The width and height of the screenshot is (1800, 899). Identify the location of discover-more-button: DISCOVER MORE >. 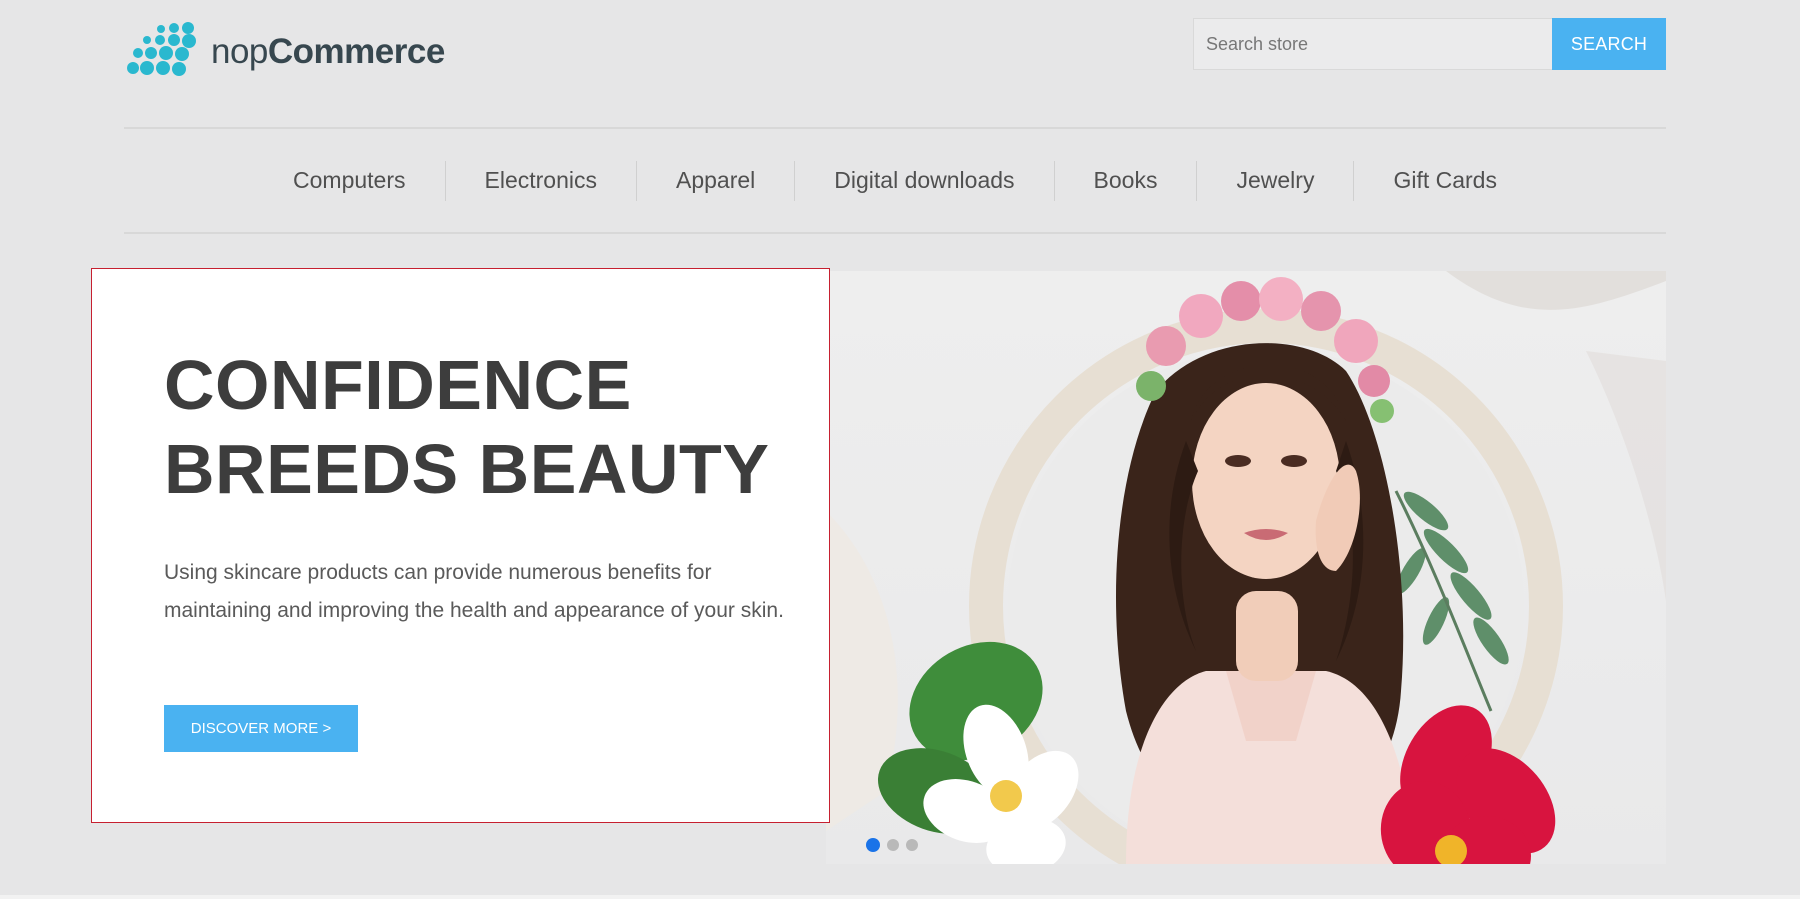
(261, 728).